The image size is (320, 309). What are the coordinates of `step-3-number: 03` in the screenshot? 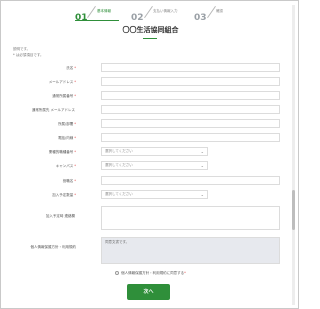 It's located at (200, 18).